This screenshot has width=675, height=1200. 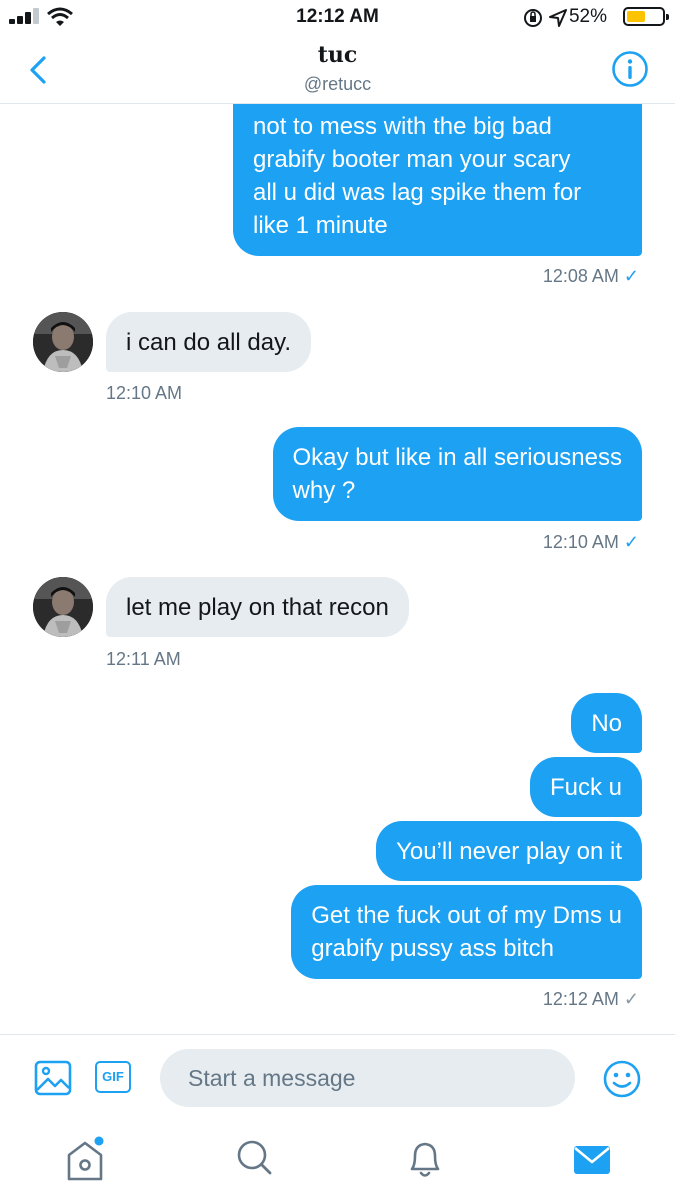 I want to click on battery-percent: 52%, so click(x=587, y=16).